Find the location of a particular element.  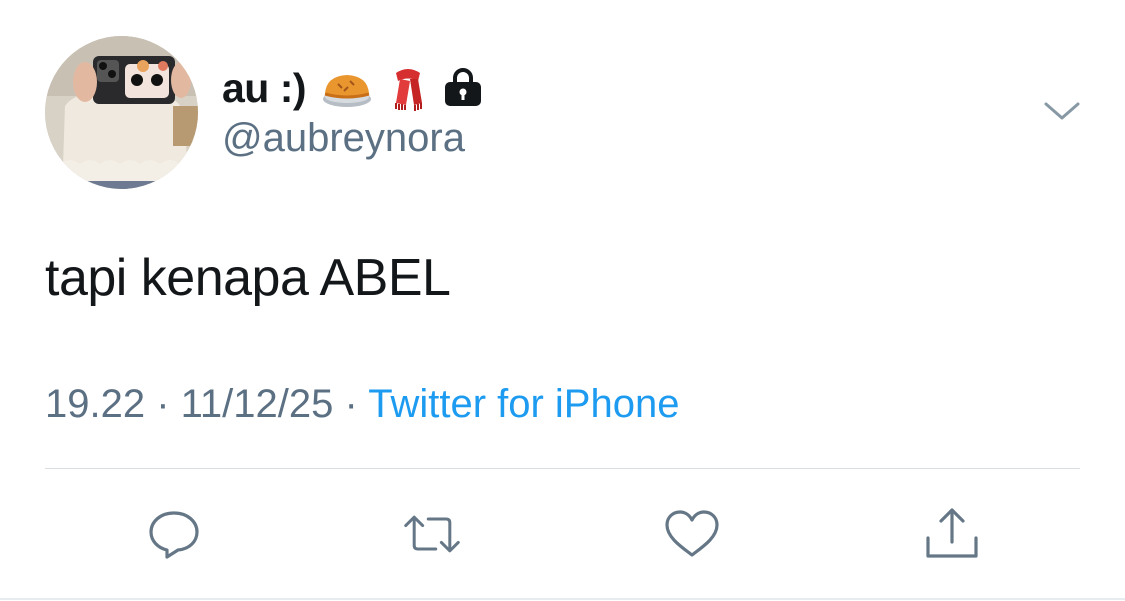

tweet-text: tapi kenapa ABEL is located at coordinates (248, 278).